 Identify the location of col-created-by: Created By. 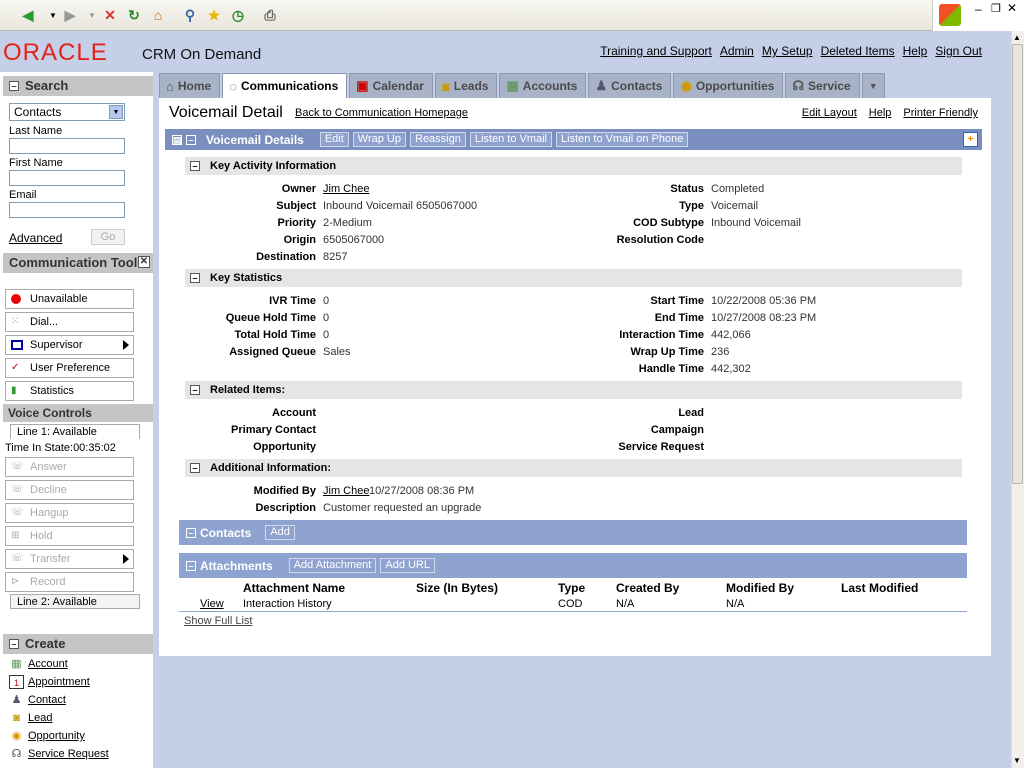
(647, 588).